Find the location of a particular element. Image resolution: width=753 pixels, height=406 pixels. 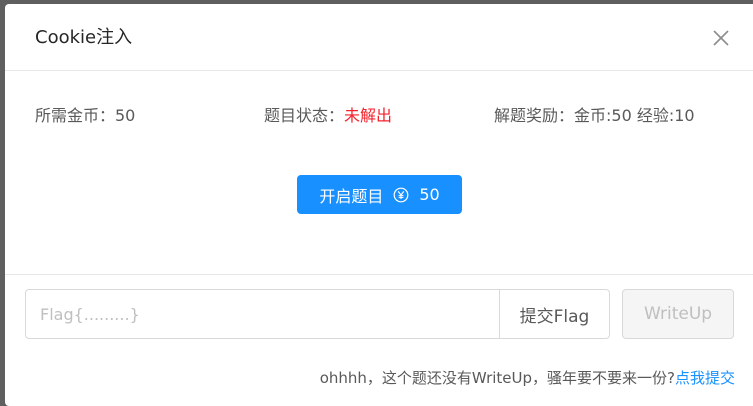

status-badge: 未解出 is located at coordinates (368, 115).